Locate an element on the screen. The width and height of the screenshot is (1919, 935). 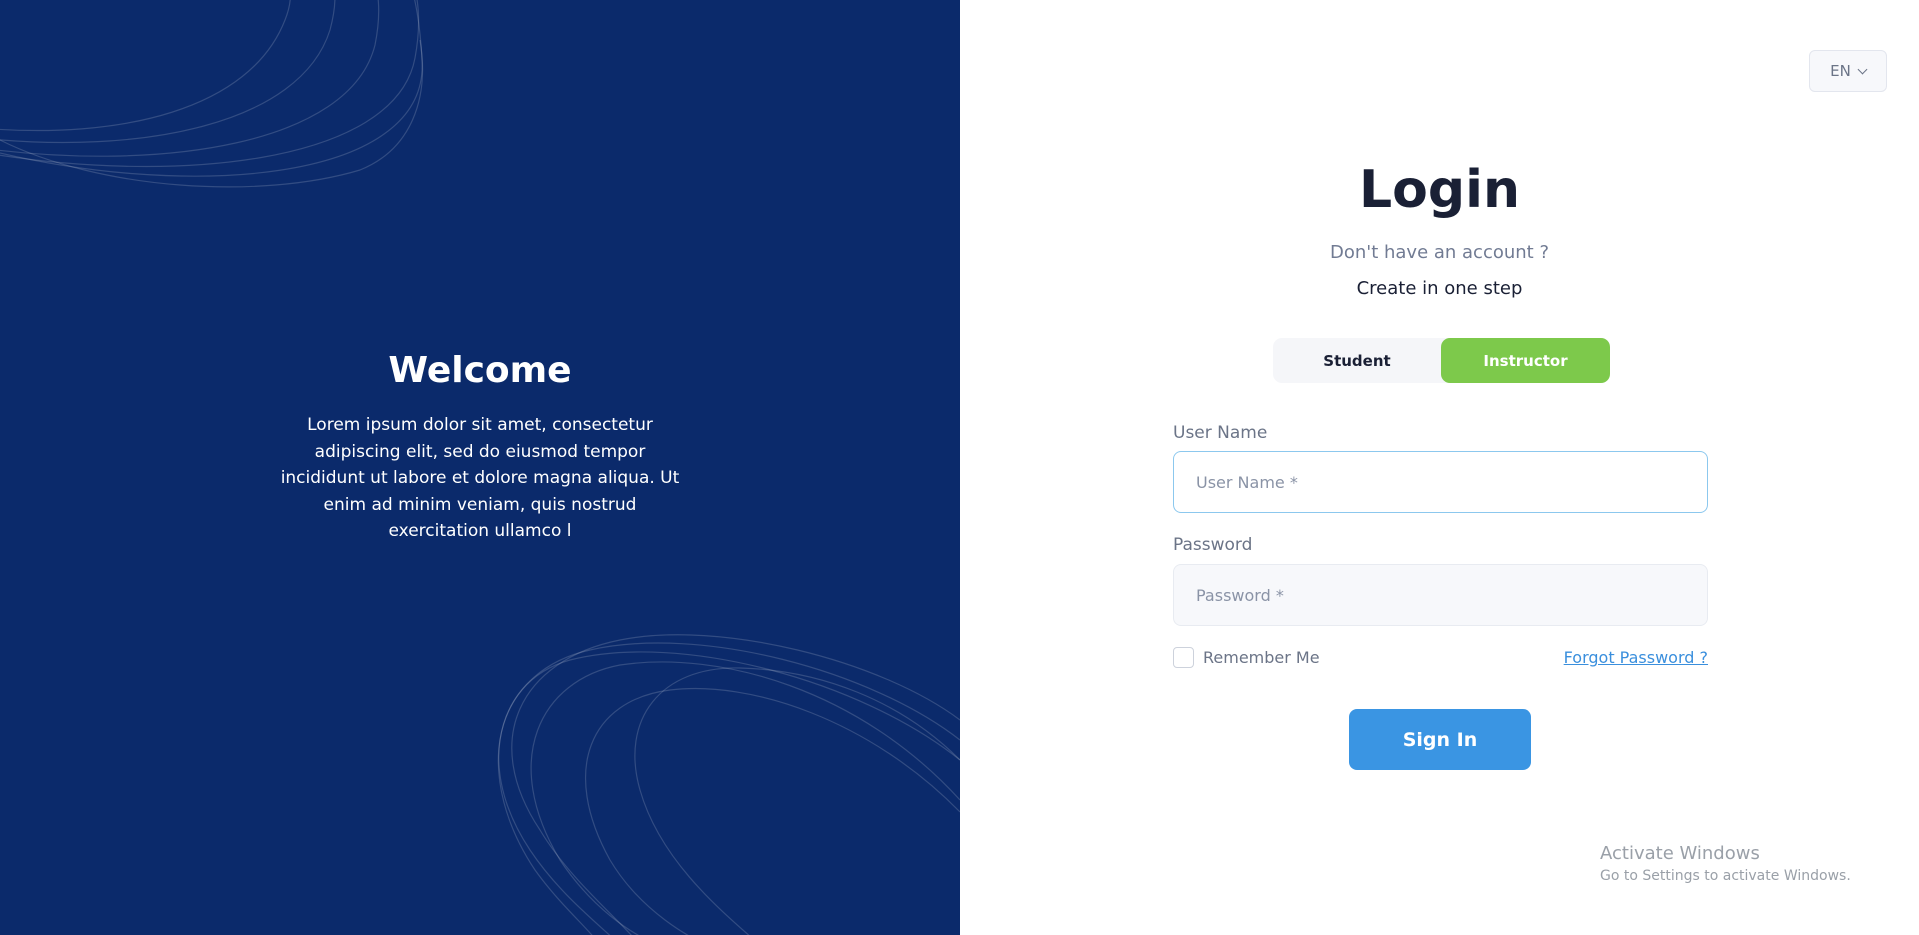
forgot-password-link: Forgot Password ? is located at coordinates (1620, 657).